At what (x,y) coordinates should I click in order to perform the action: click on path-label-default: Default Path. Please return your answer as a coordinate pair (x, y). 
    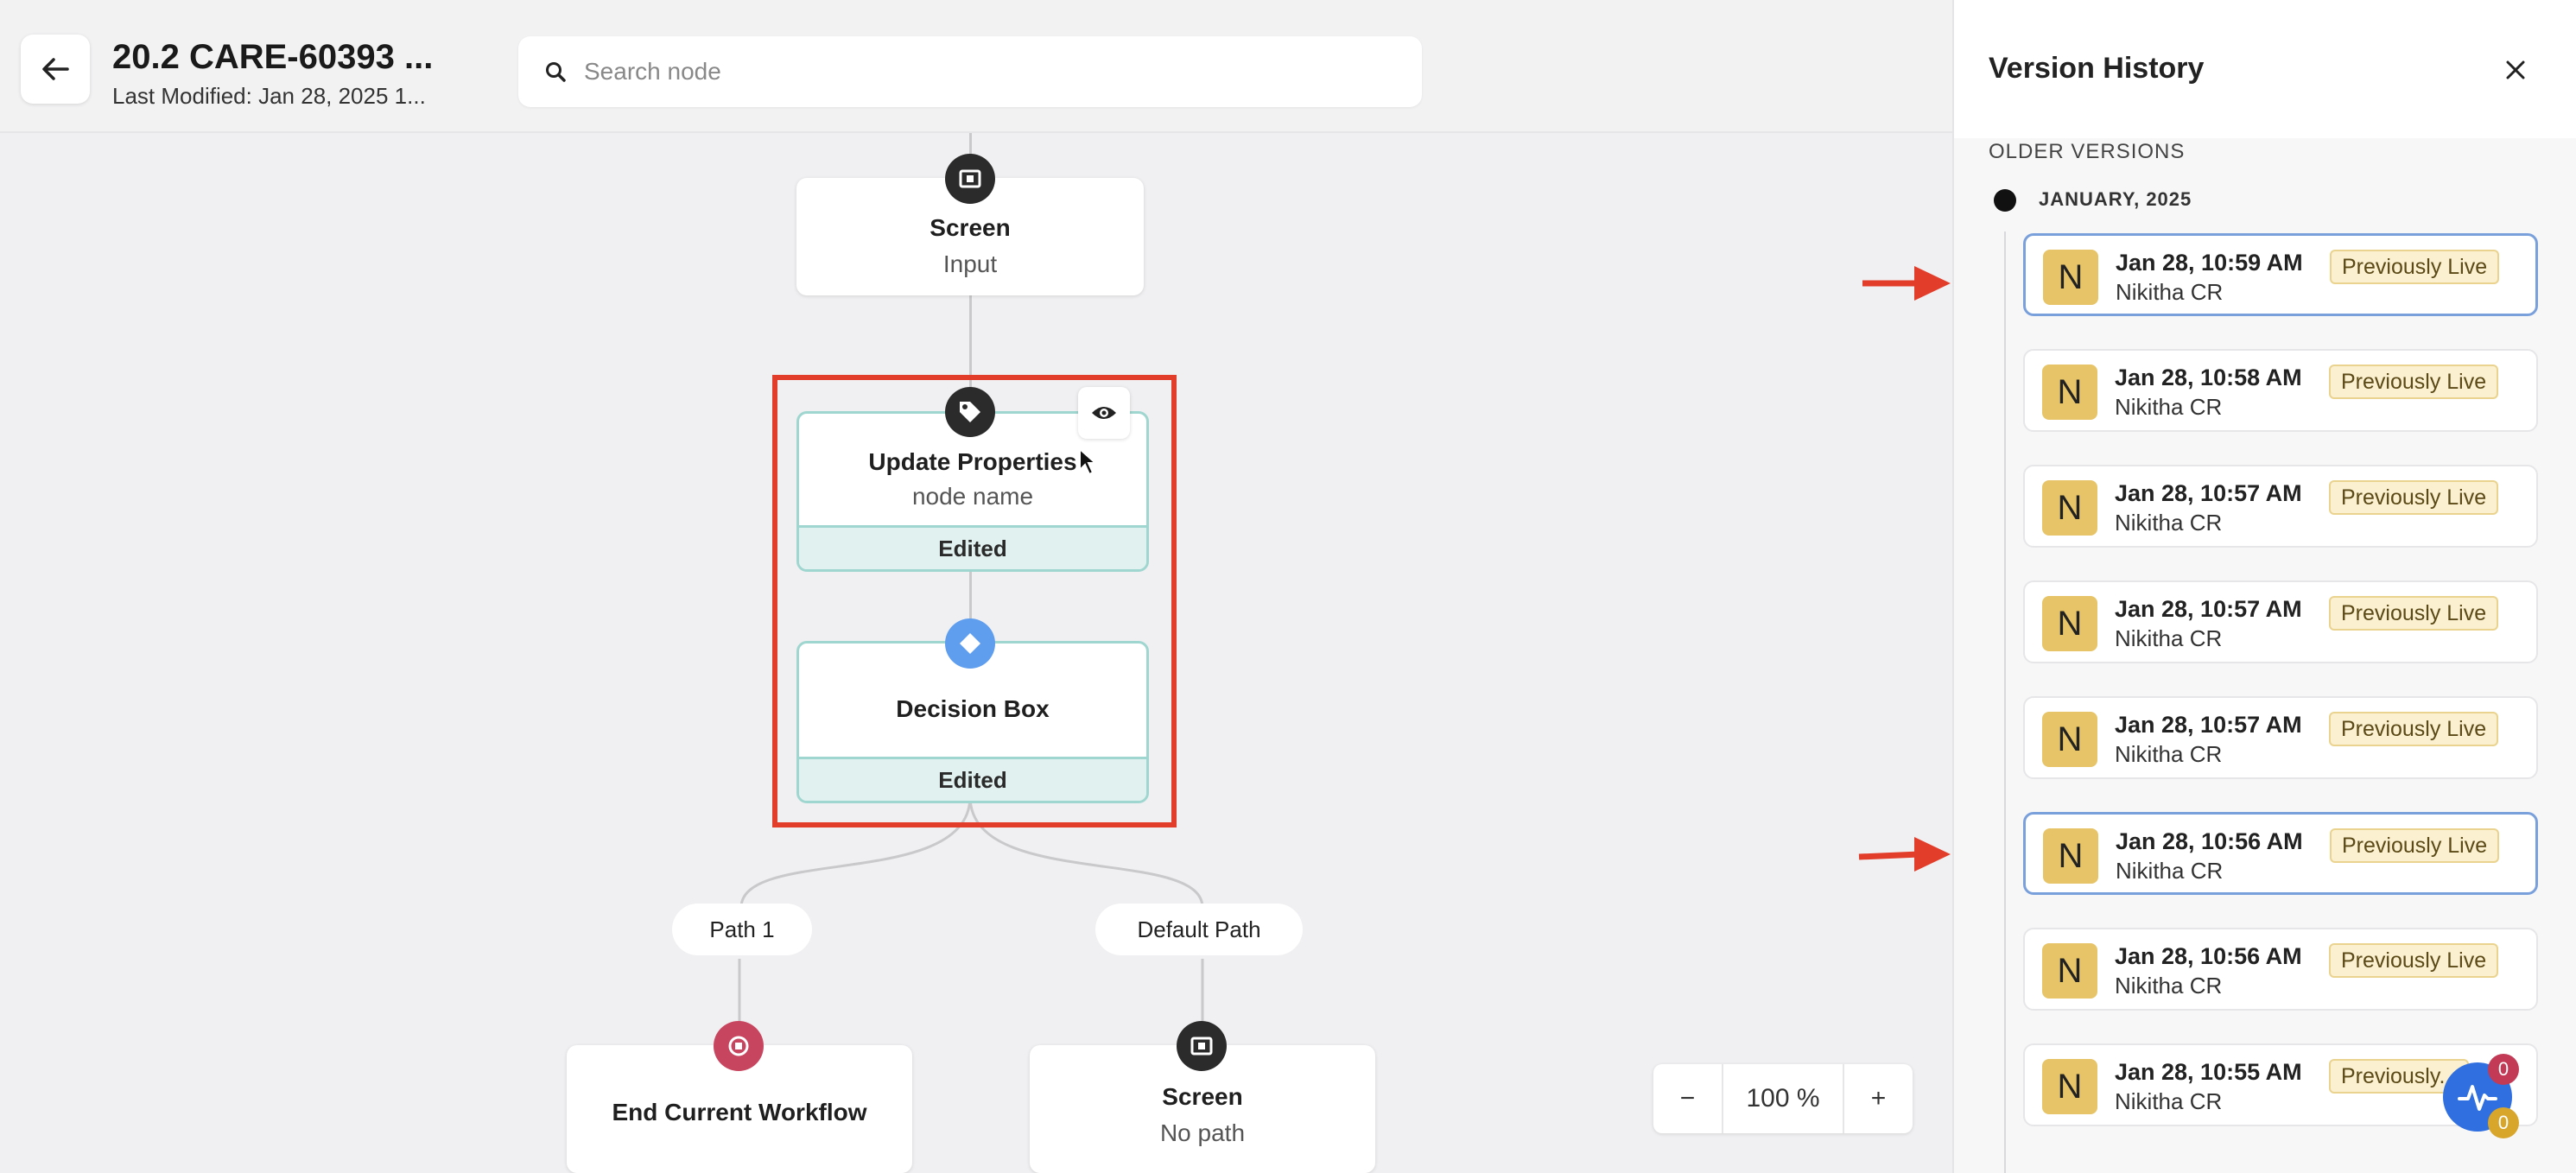
    Looking at the image, I should click on (1199, 929).